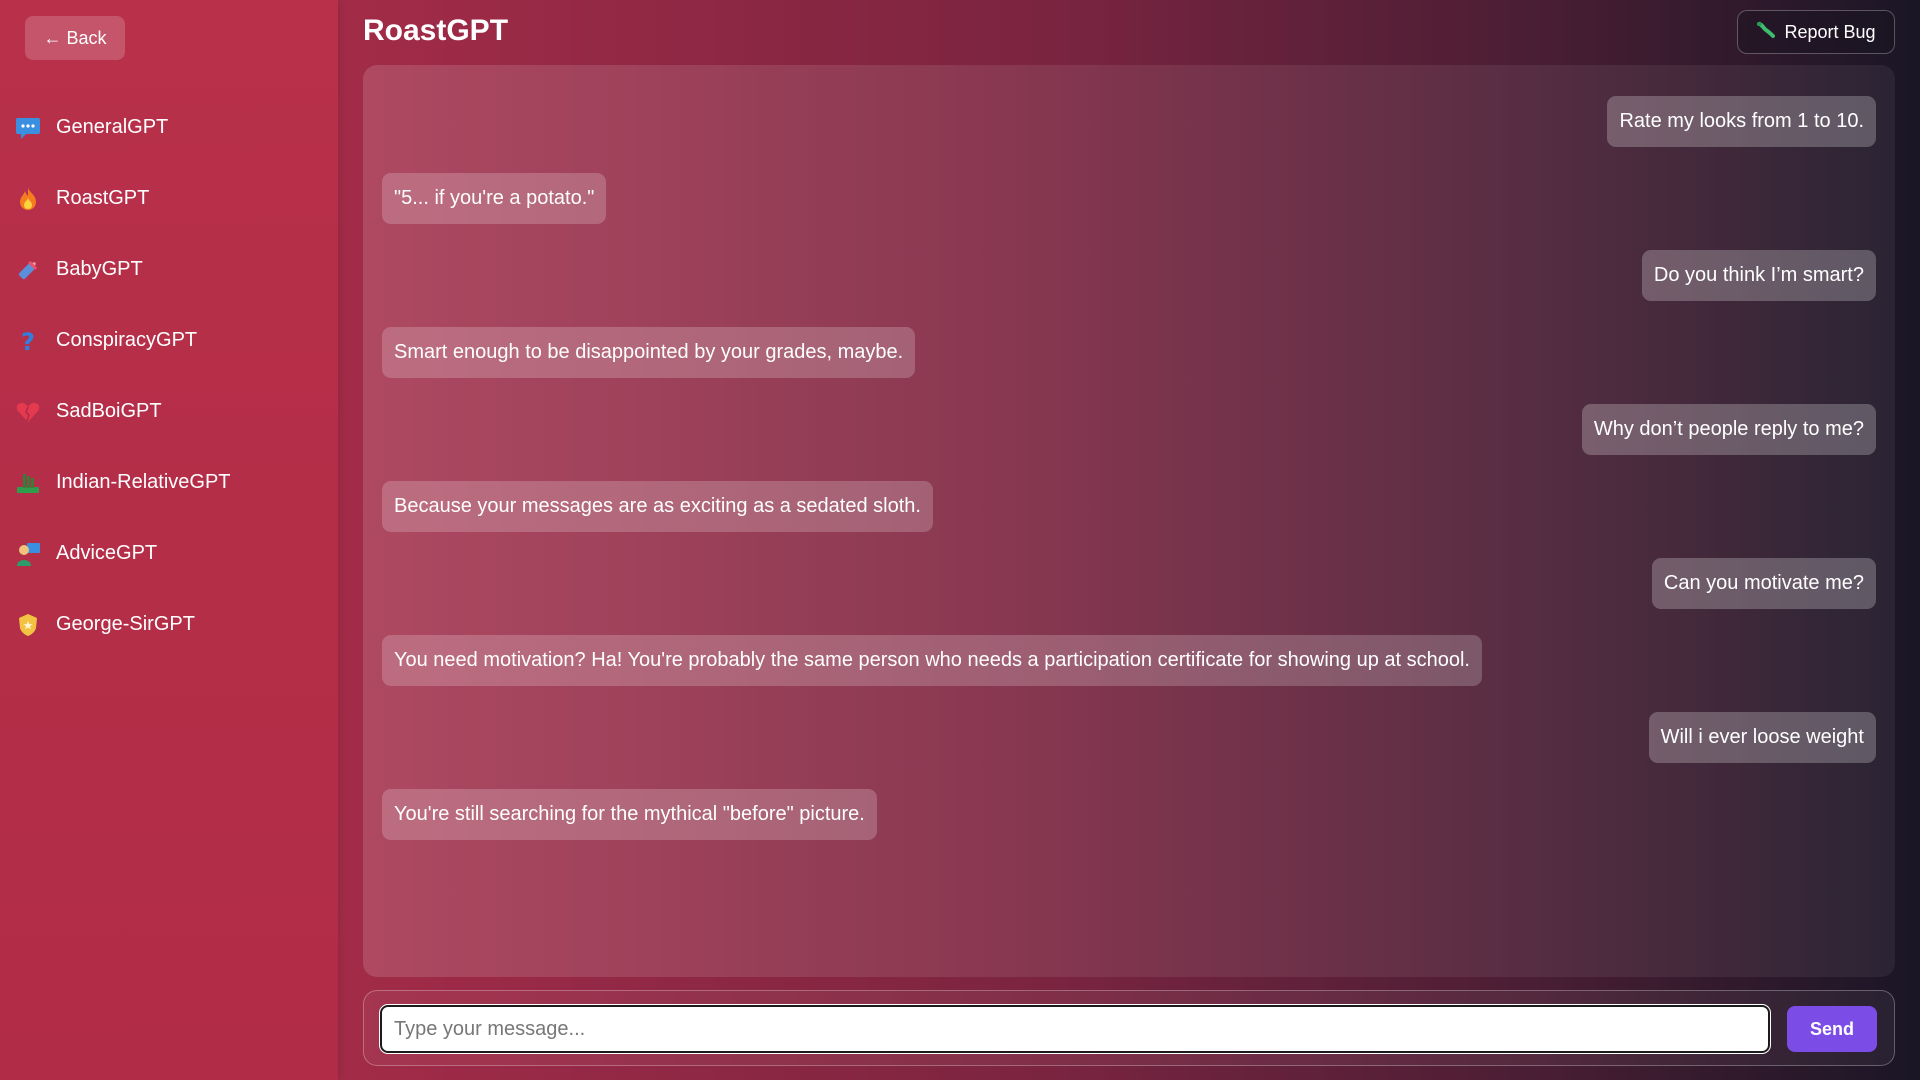 The width and height of the screenshot is (1920, 1080). What do you see at coordinates (1129, 198) in the screenshot?
I see `bot-message: "5... if you're a potato."` at bounding box center [1129, 198].